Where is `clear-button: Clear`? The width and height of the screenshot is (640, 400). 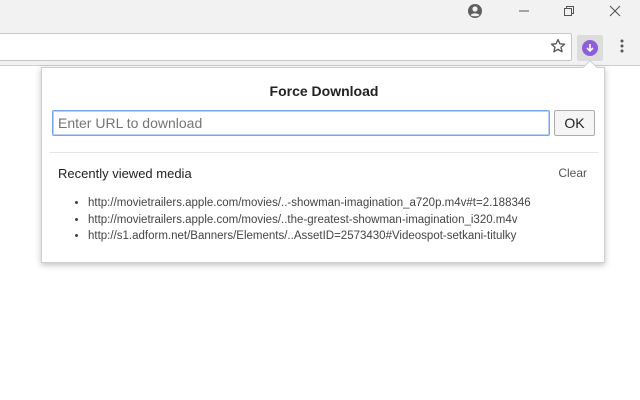 clear-button: Clear is located at coordinates (572, 173).